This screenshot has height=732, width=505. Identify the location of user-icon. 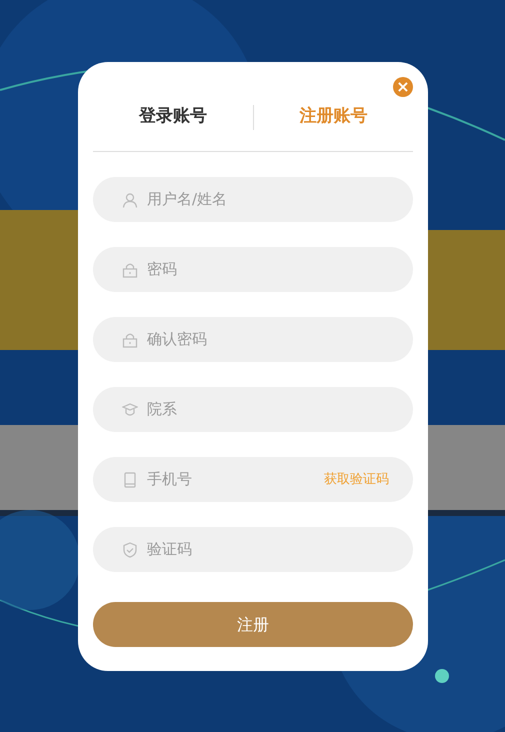
(130, 200).